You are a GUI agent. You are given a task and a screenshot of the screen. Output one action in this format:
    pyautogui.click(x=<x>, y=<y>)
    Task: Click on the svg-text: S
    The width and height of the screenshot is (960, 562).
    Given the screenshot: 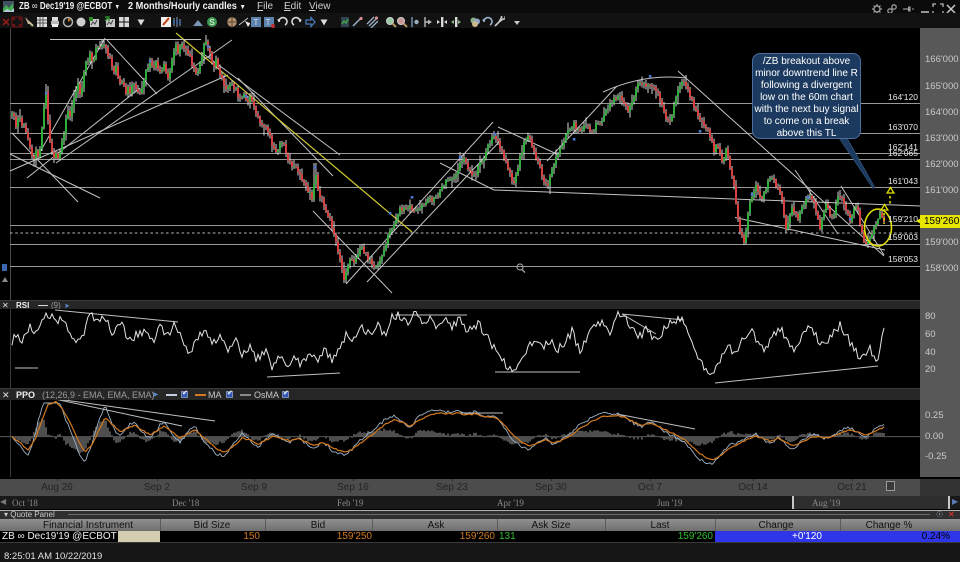 What is the action you would take?
    pyautogui.click(x=211, y=22)
    